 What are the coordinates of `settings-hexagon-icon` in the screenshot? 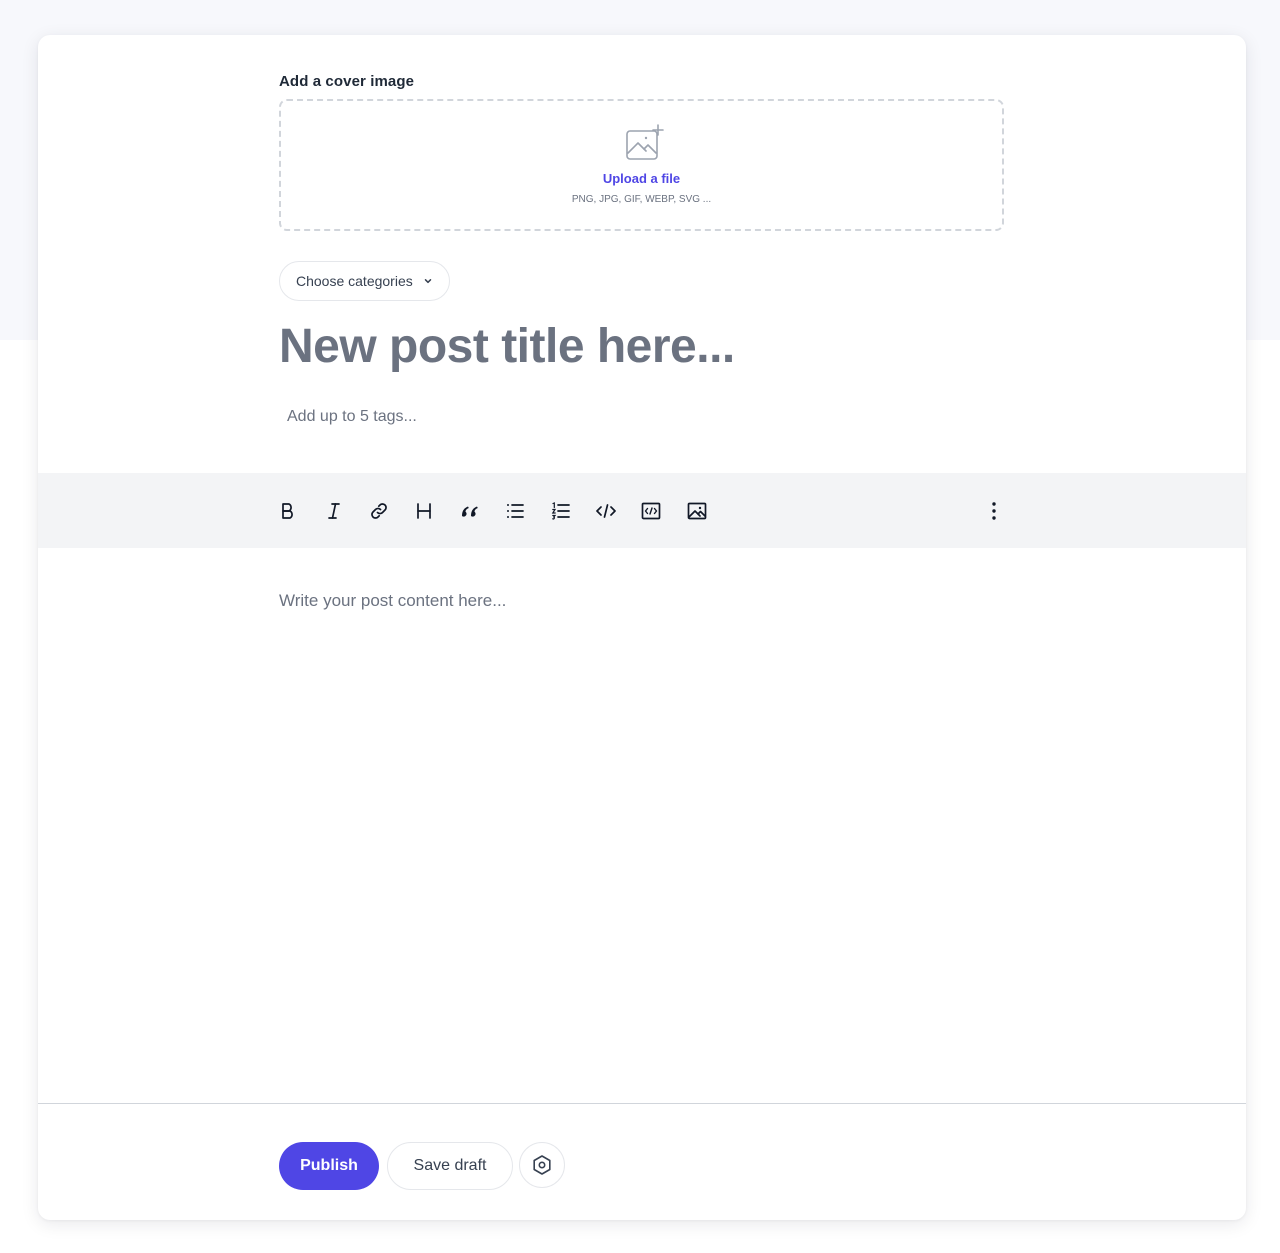 It's located at (542, 1165).